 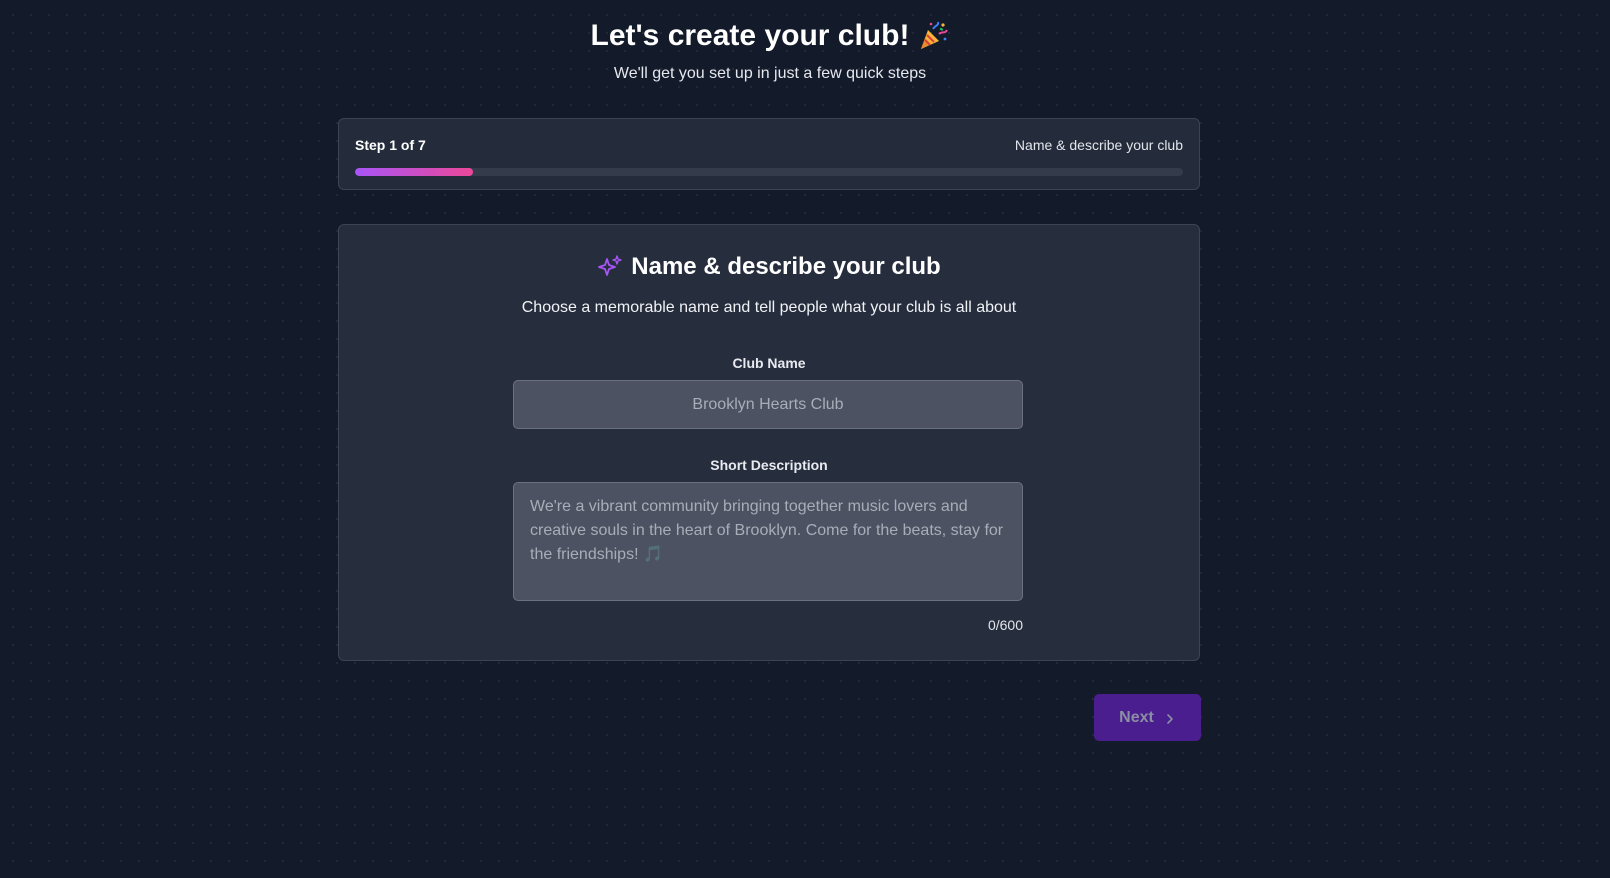 I want to click on progress-bar, so click(x=769, y=172).